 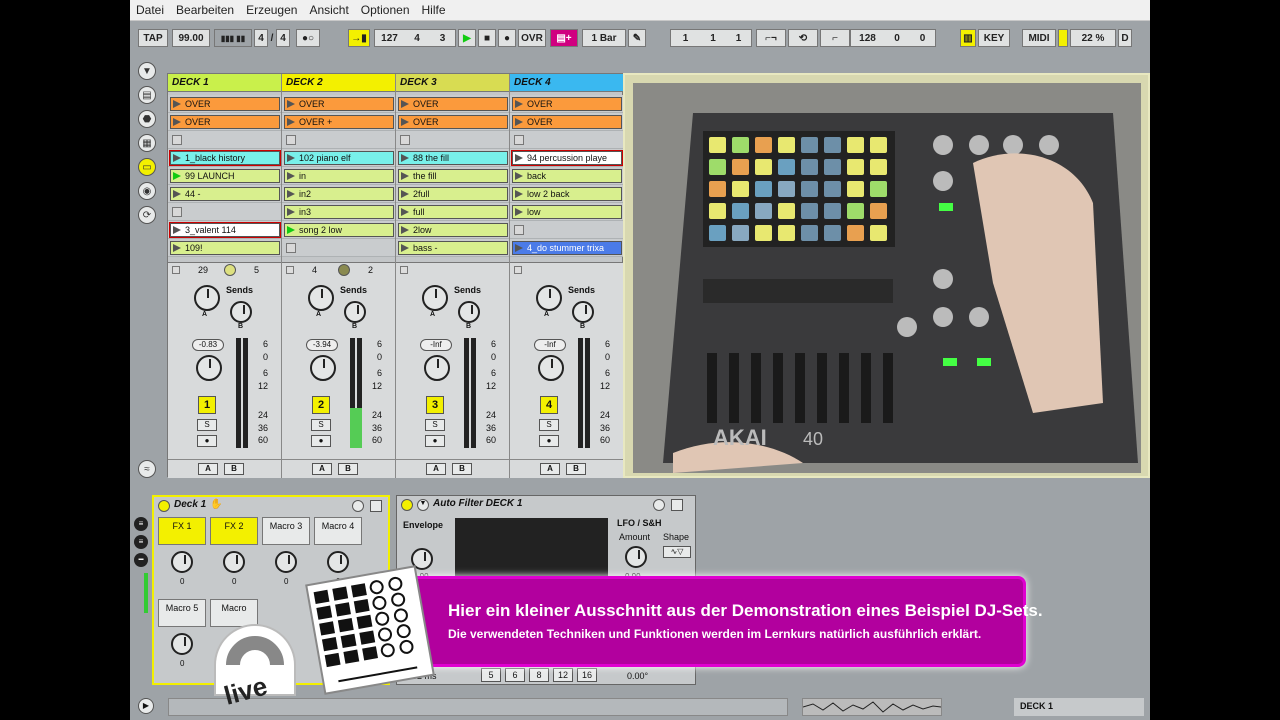 I want to click on record-button: ●, so click(x=507, y=38).